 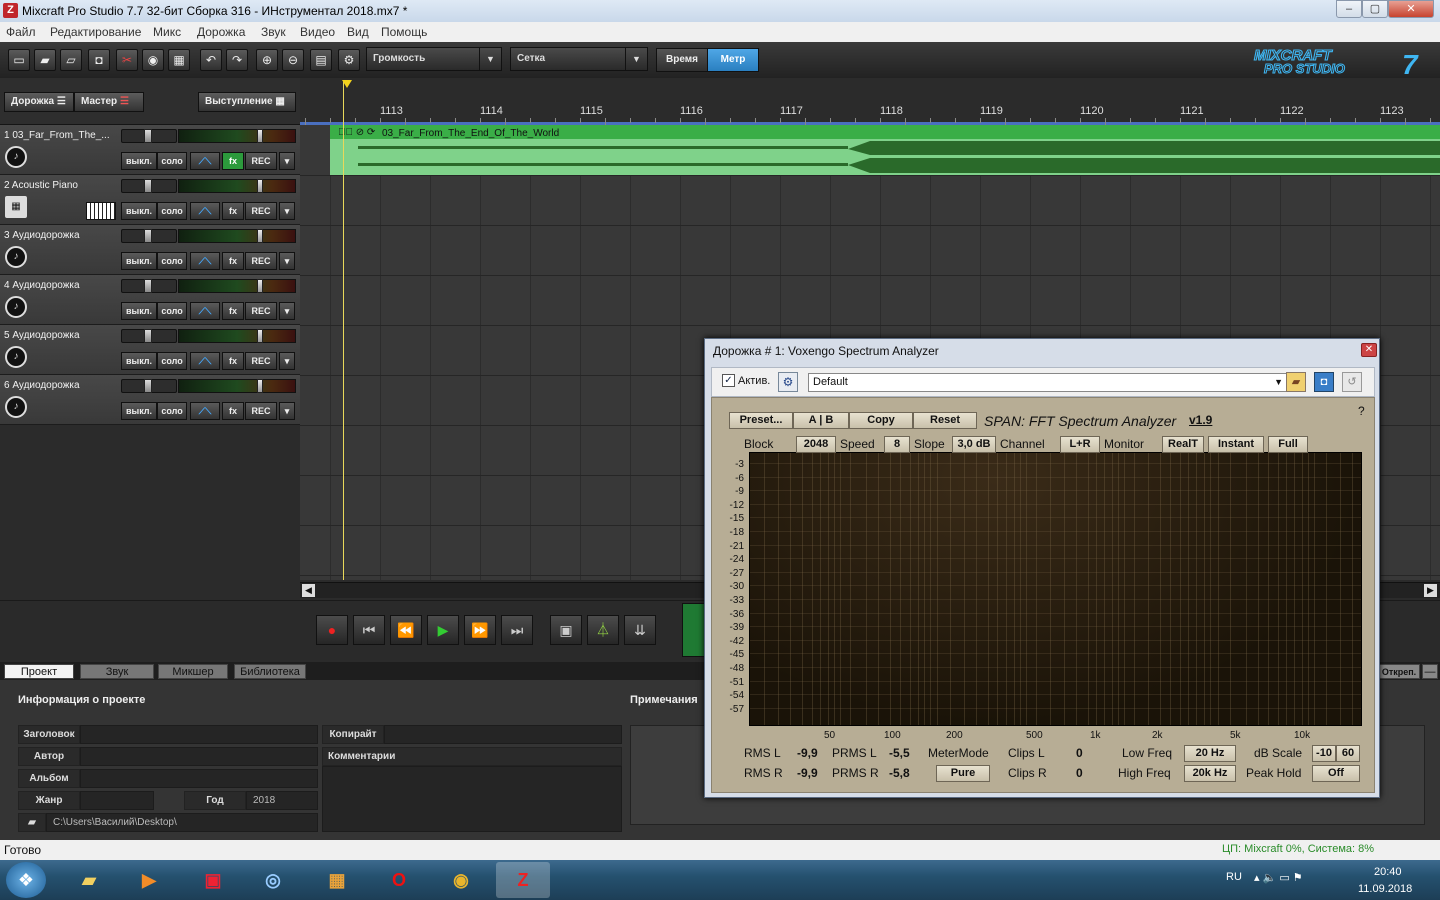 What do you see at coordinates (517, 630) in the screenshot?
I see `go-to-end-icon: ⏭` at bounding box center [517, 630].